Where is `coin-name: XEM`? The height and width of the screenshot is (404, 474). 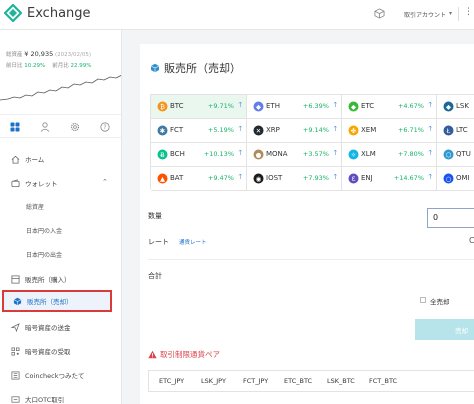
coin-name: XEM is located at coordinates (369, 130).